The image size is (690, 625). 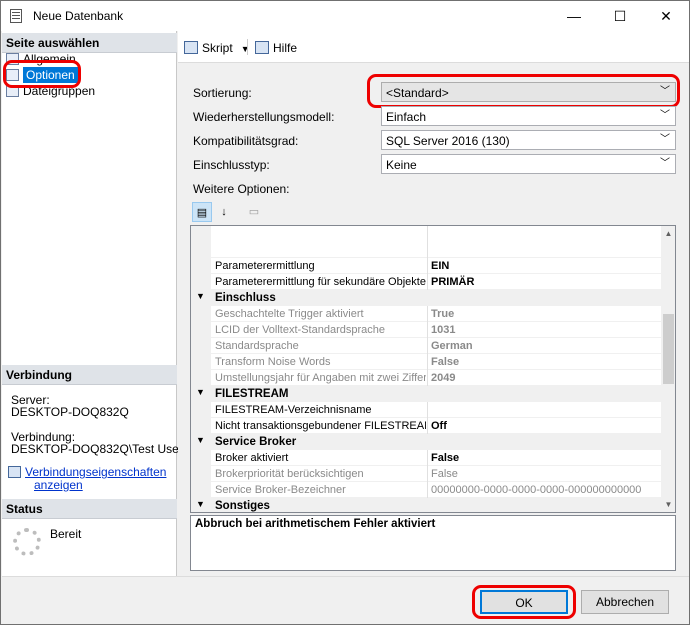 I want to click on category-label: Service Broker, so click(x=256, y=442).